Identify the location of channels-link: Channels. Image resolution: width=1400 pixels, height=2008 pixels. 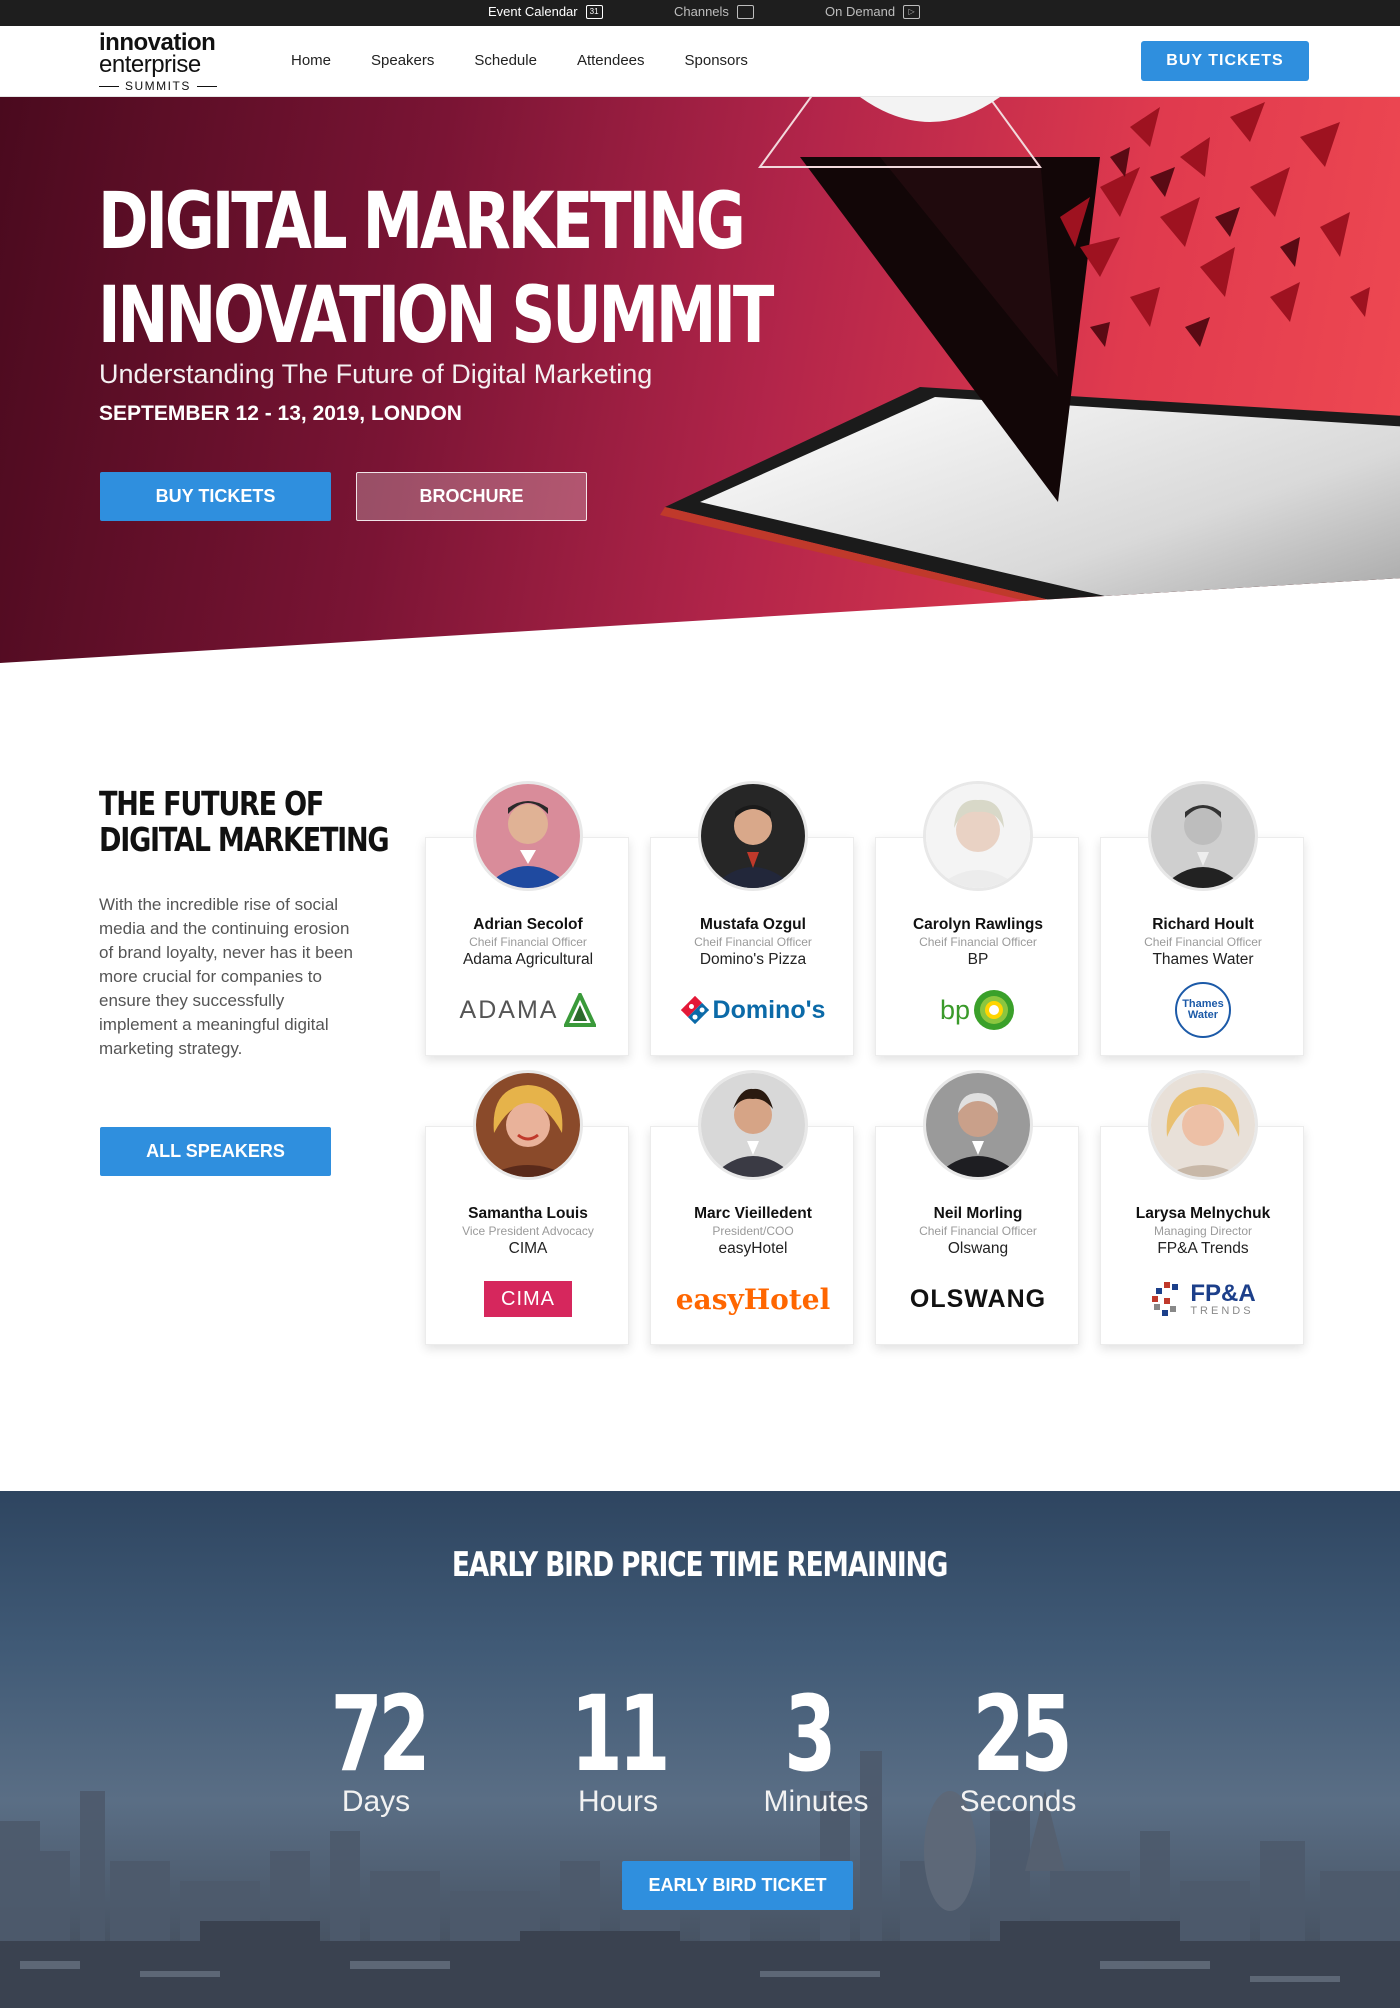
(714, 11).